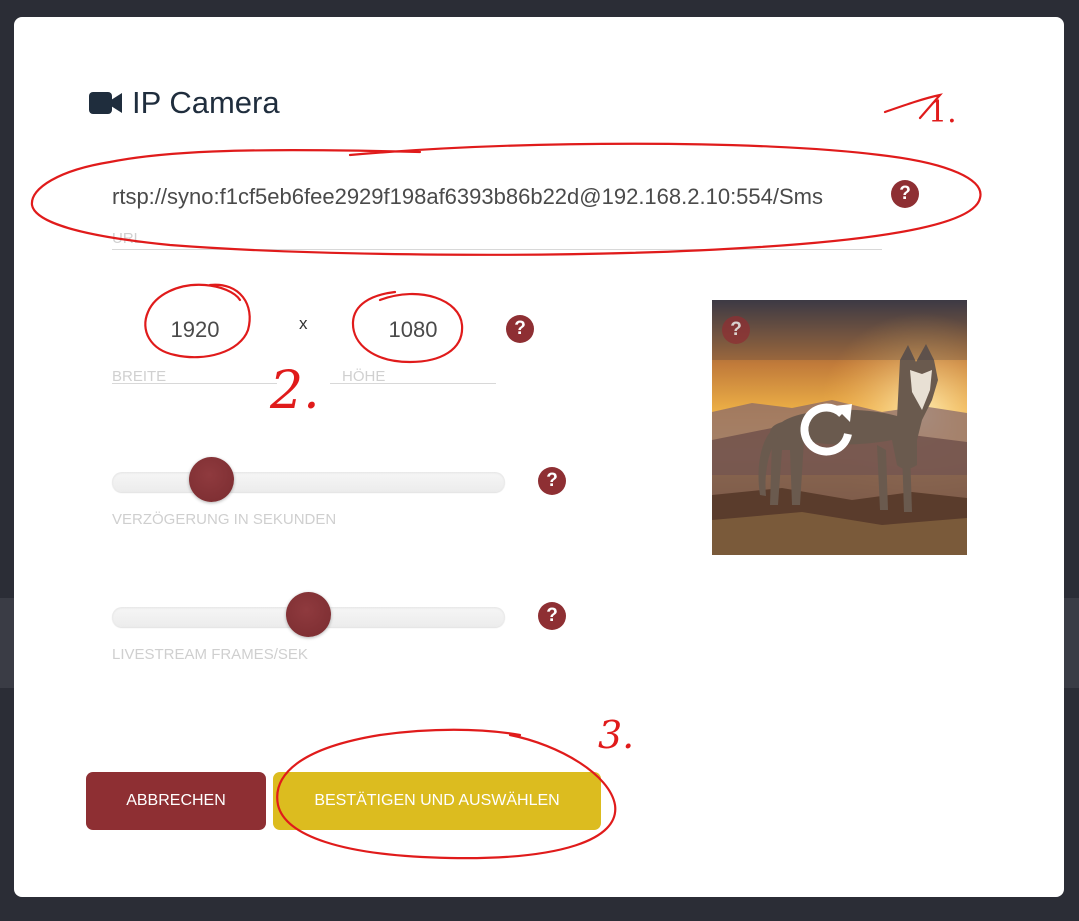 This screenshot has height=921, width=1079. I want to click on delay-slider-label: VERZÖGERUNG IN SEKUNDEN, so click(224, 519).